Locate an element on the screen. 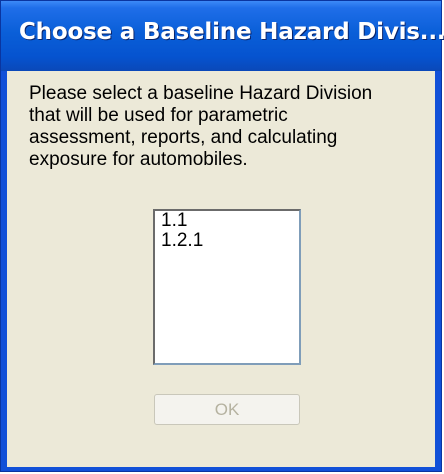 Image resolution: width=444 pixels, height=474 pixels. hazard-division-listbox: 1.1 1.2.1 is located at coordinates (227, 287).